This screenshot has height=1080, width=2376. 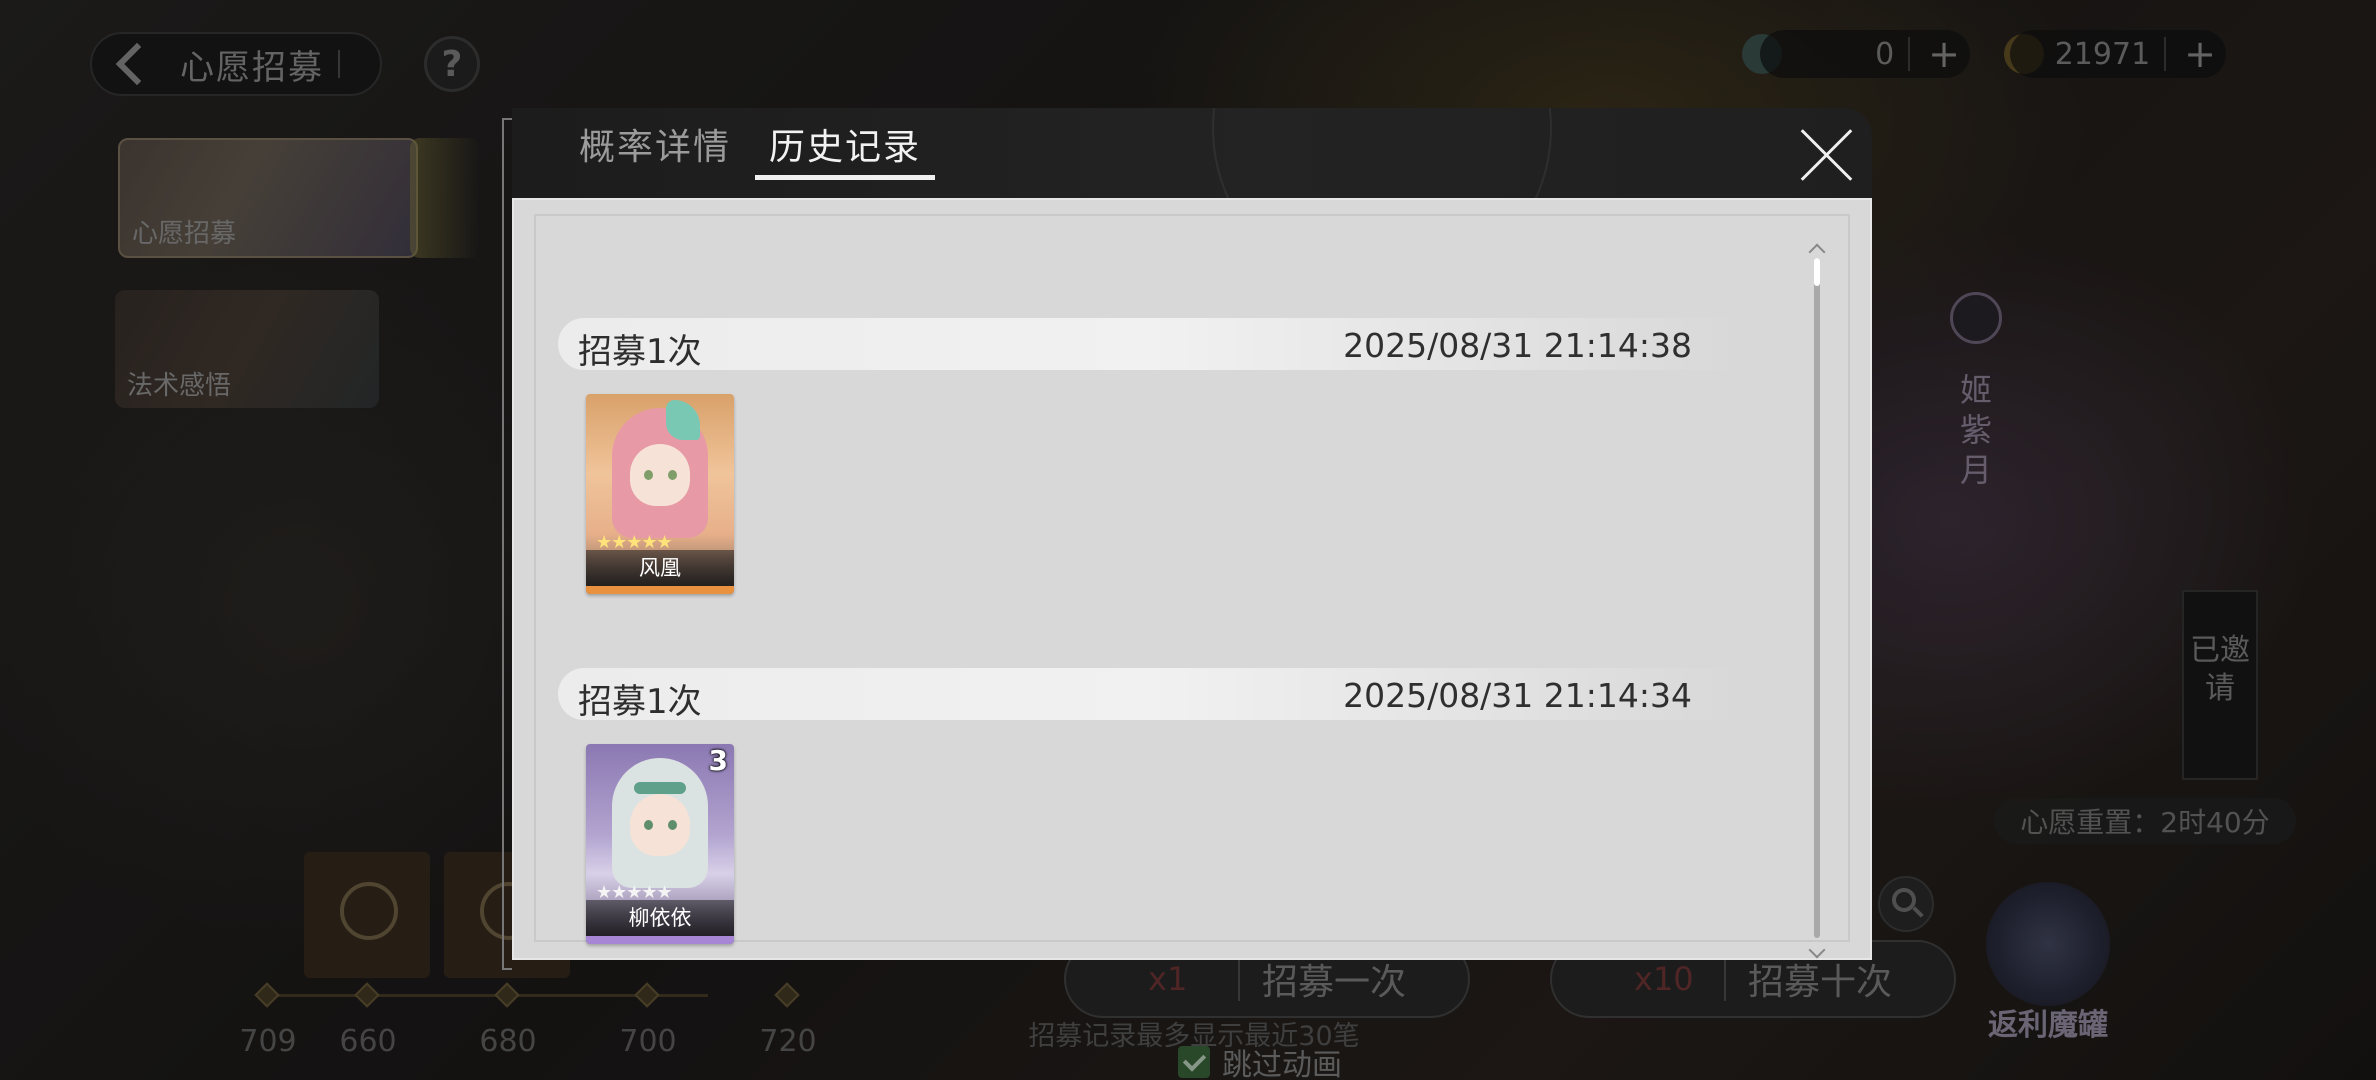 What do you see at coordinates (1517, 345) in the screenshot?
I see `record-timestamp: 2025/08/31 21:14:38` at bounding box center [1517, 345].